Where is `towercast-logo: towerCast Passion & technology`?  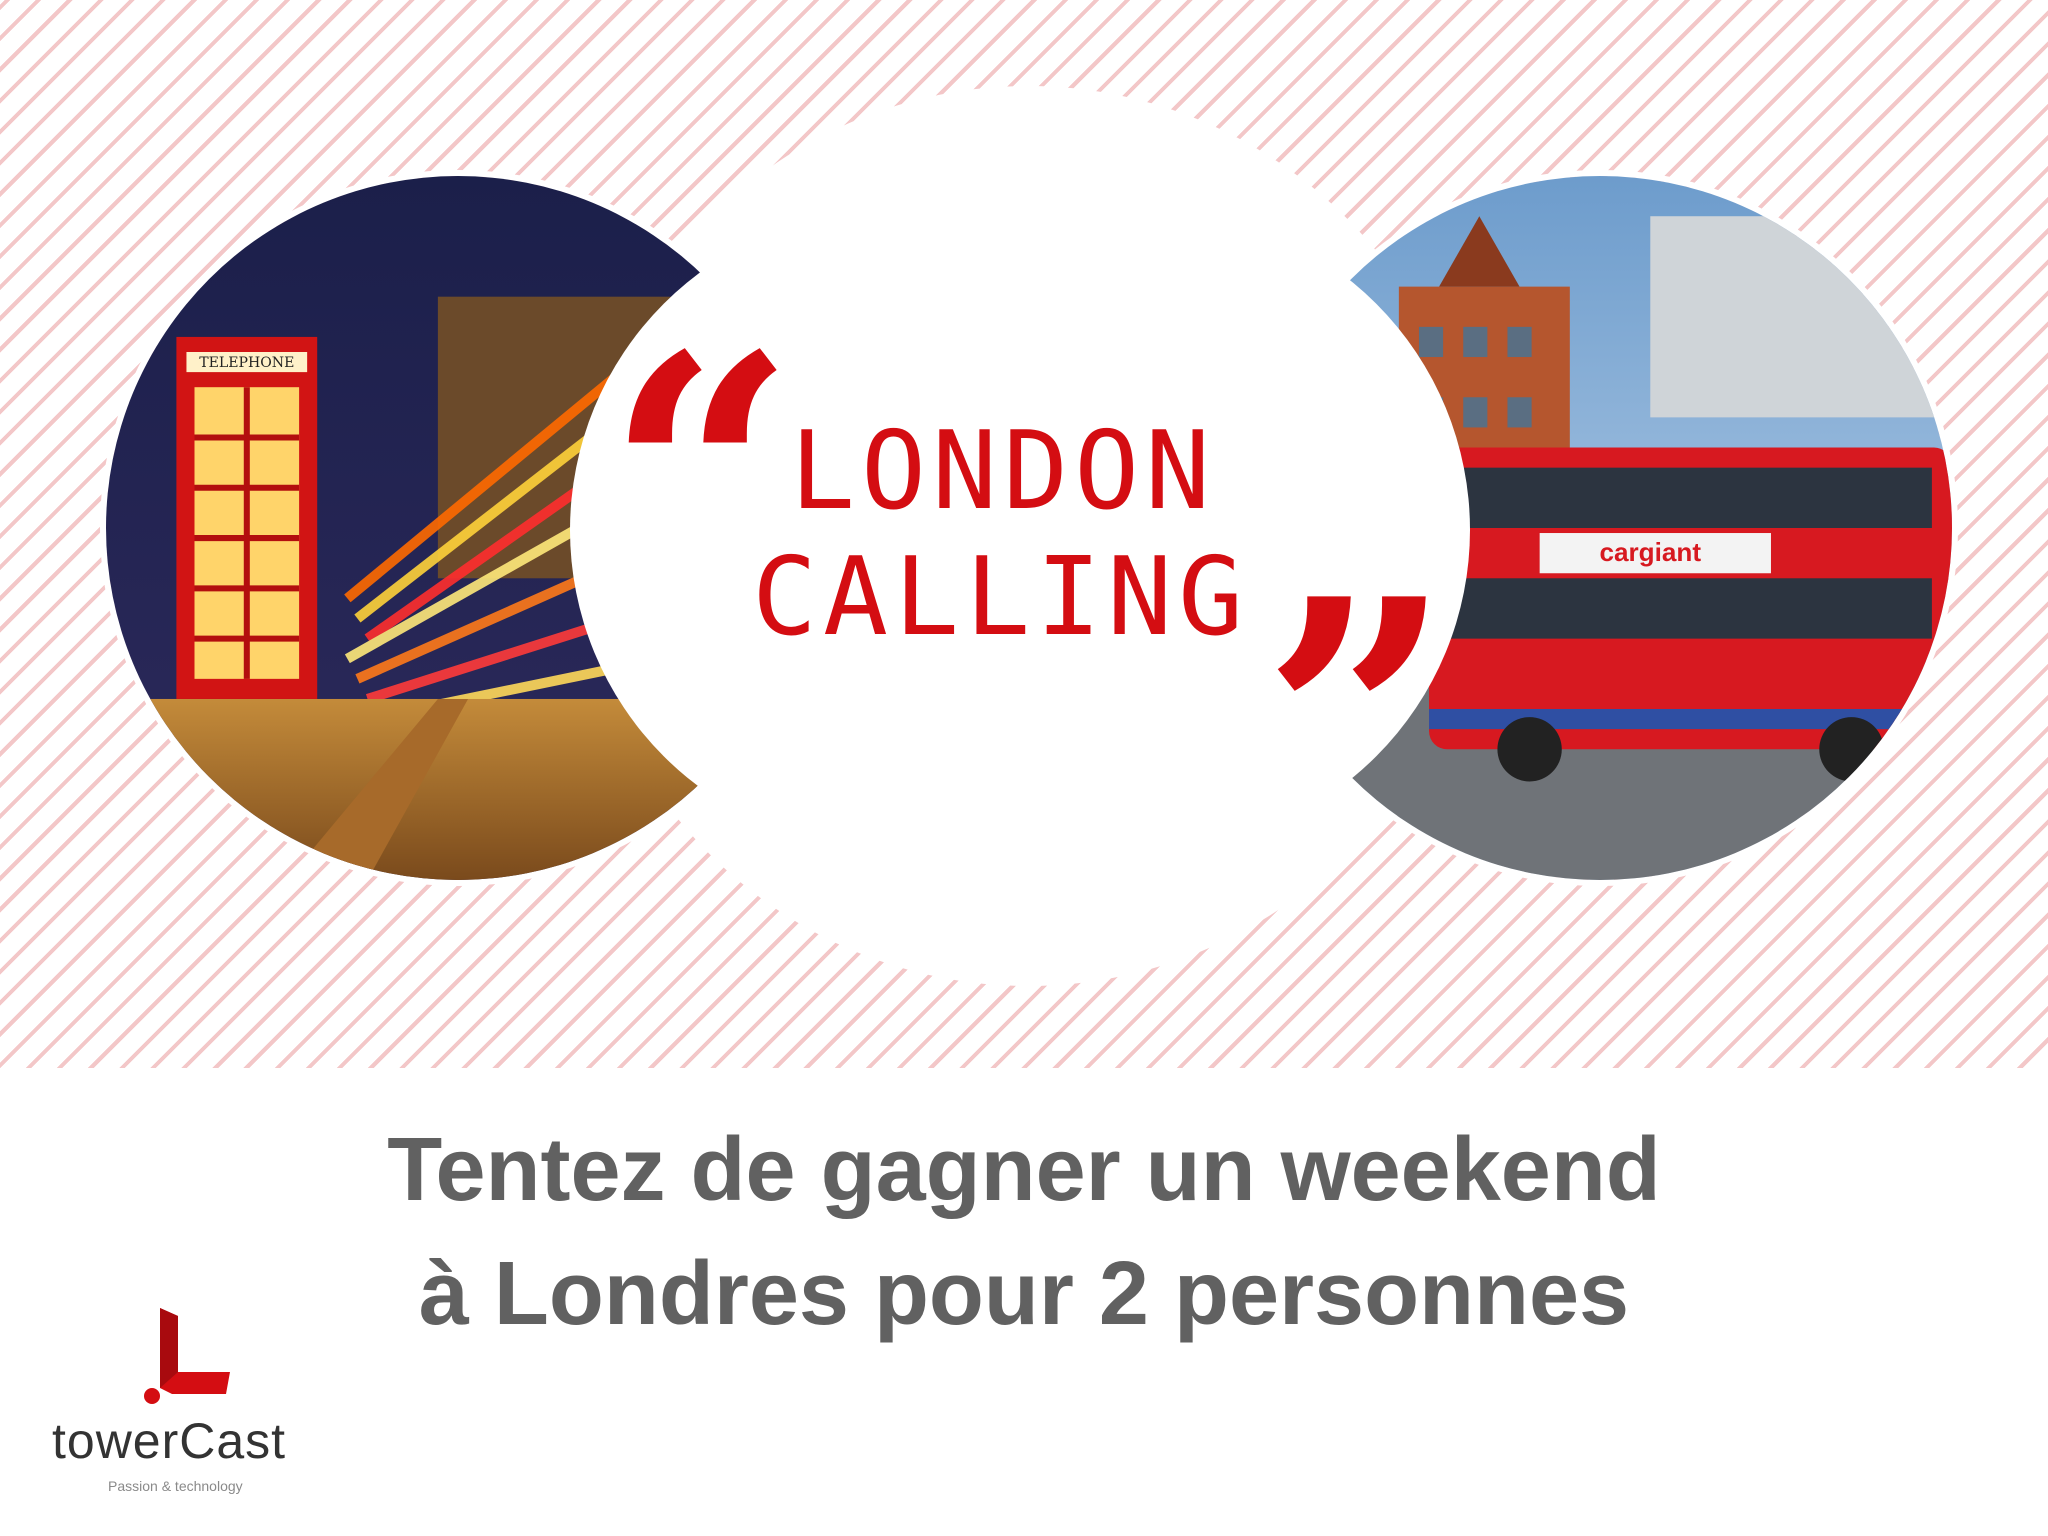
towercast-logo: towerCast Passion & technology is located at coordinates (182, 1408).